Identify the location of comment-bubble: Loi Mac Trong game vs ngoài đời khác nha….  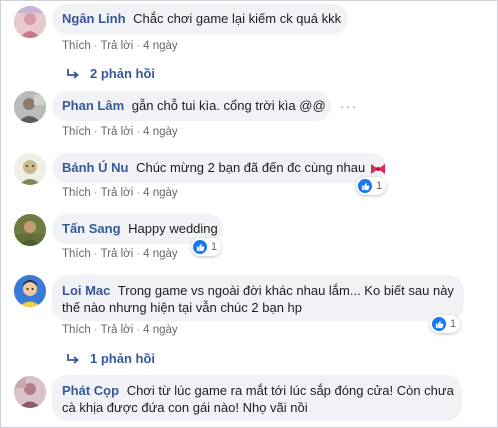
(258, 298).